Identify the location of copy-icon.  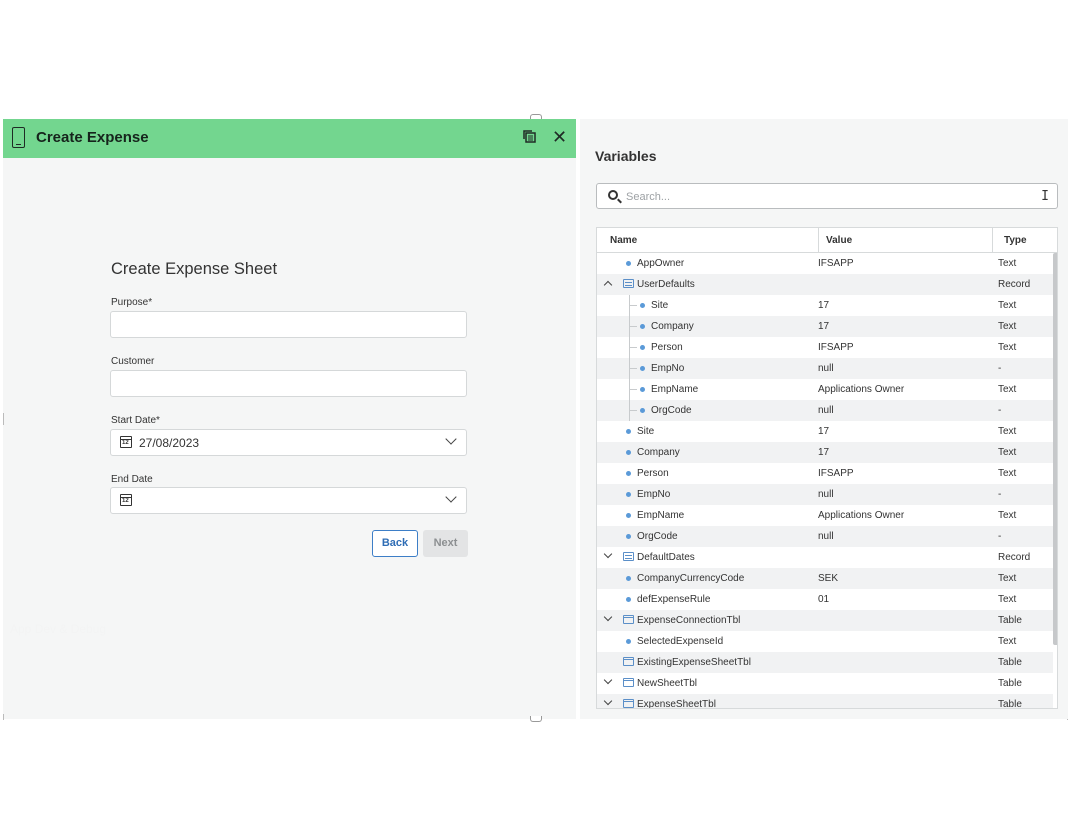
(529, 136).